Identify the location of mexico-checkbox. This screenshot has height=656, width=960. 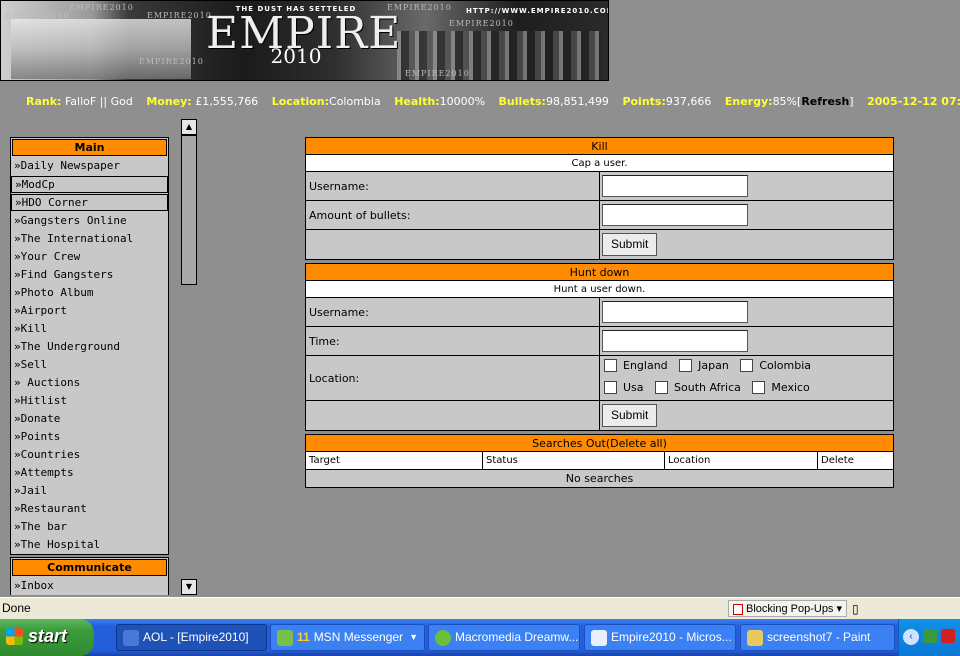
(759, 387).